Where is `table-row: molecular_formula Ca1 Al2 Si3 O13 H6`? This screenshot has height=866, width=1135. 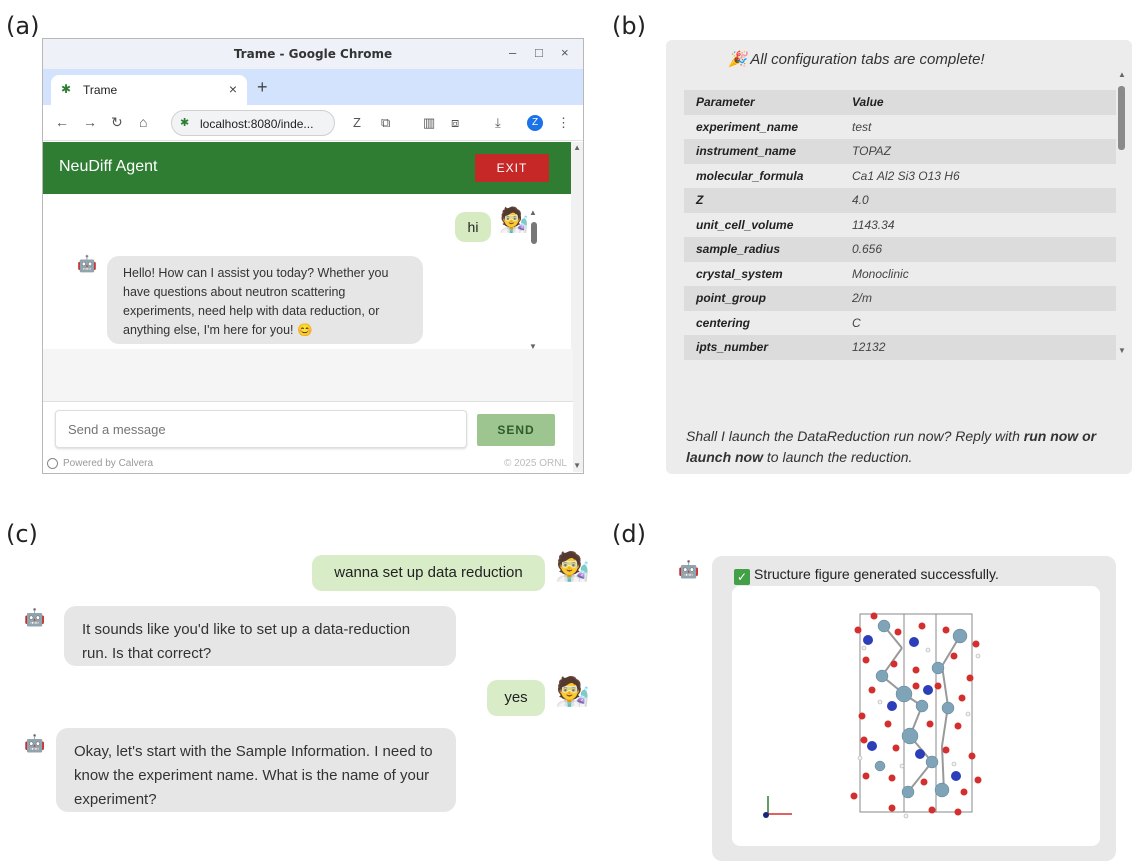 table-row: molecular_formula Ca1 Al2 Si3 O13 H6 is located at coordinates (900, 176).